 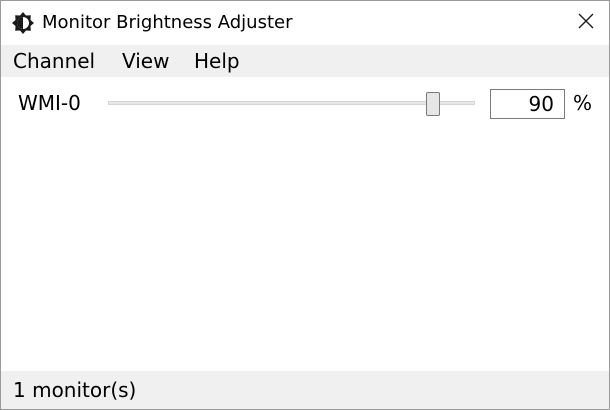 What do you see at coordinates (75, 390) in the screenshot?
I see `status-text: 1 monitor(s)` at bounding box center [75, 390].